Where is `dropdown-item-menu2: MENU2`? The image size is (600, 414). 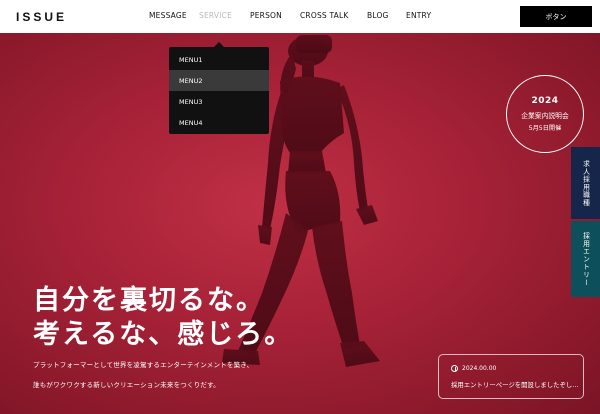 dropdown-item-menu2: MENU2 is located at coordinates (219, 80).